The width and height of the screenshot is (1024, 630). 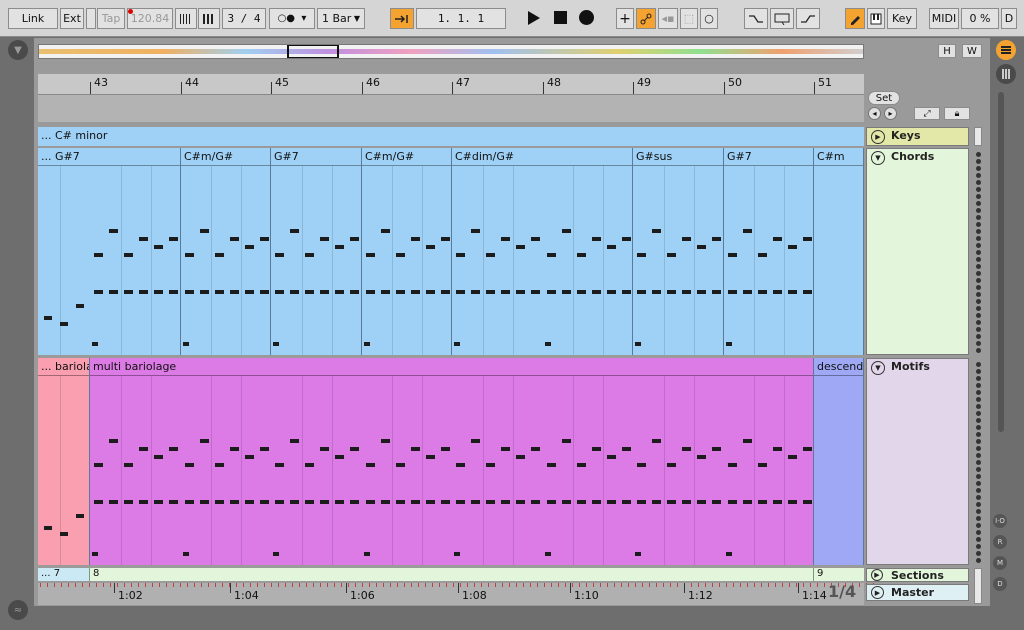 I want to click on punch-in-icon, so click(x=756, y=18).